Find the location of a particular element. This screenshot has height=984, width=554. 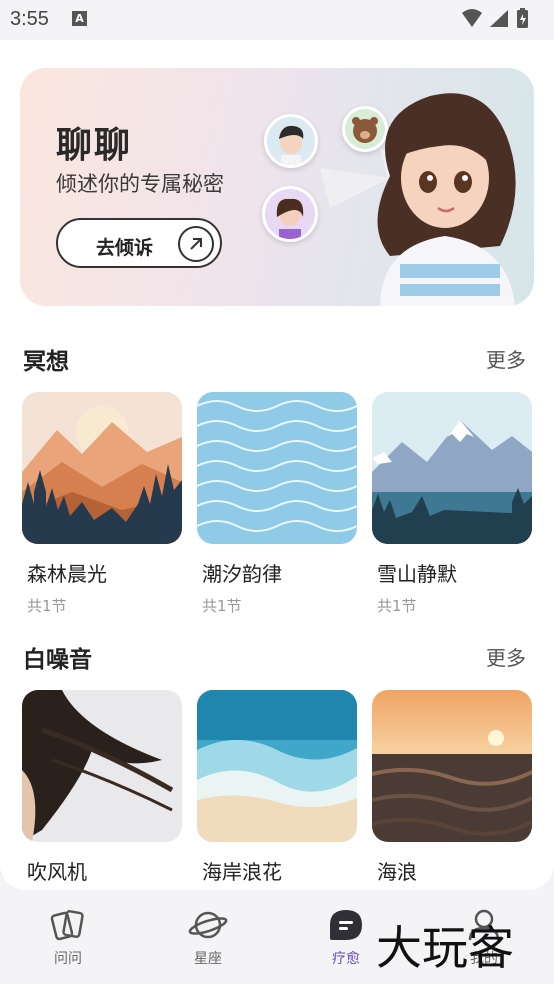

go-confide-label: 去倾诉 is located at coordinates (125, 248).